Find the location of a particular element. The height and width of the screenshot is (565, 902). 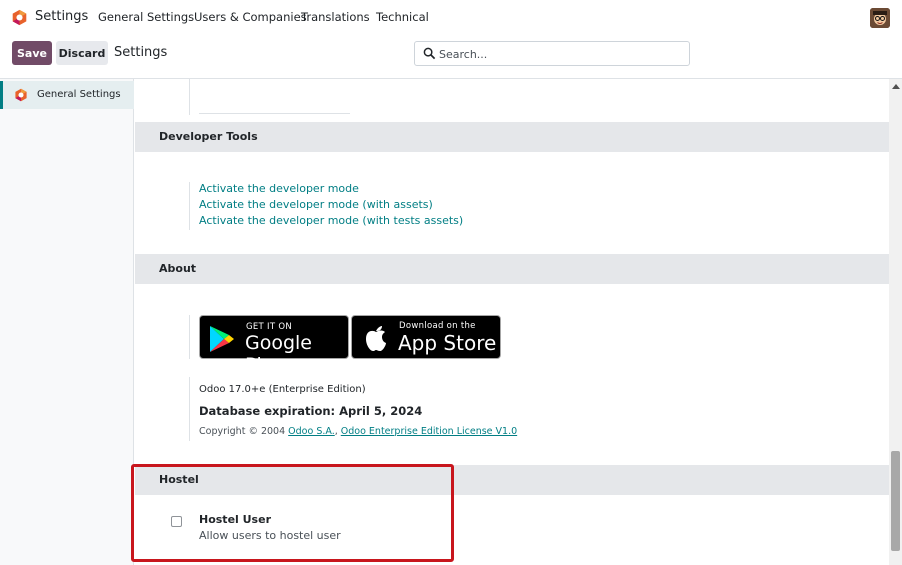

sidebar-item-label: General Settings is located at coordinates (79, 94).